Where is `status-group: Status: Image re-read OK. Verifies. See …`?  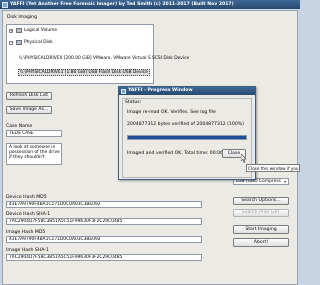 status-group: Status: Image re-read OK. Verifies. See … is located at coordinates (187, 138).